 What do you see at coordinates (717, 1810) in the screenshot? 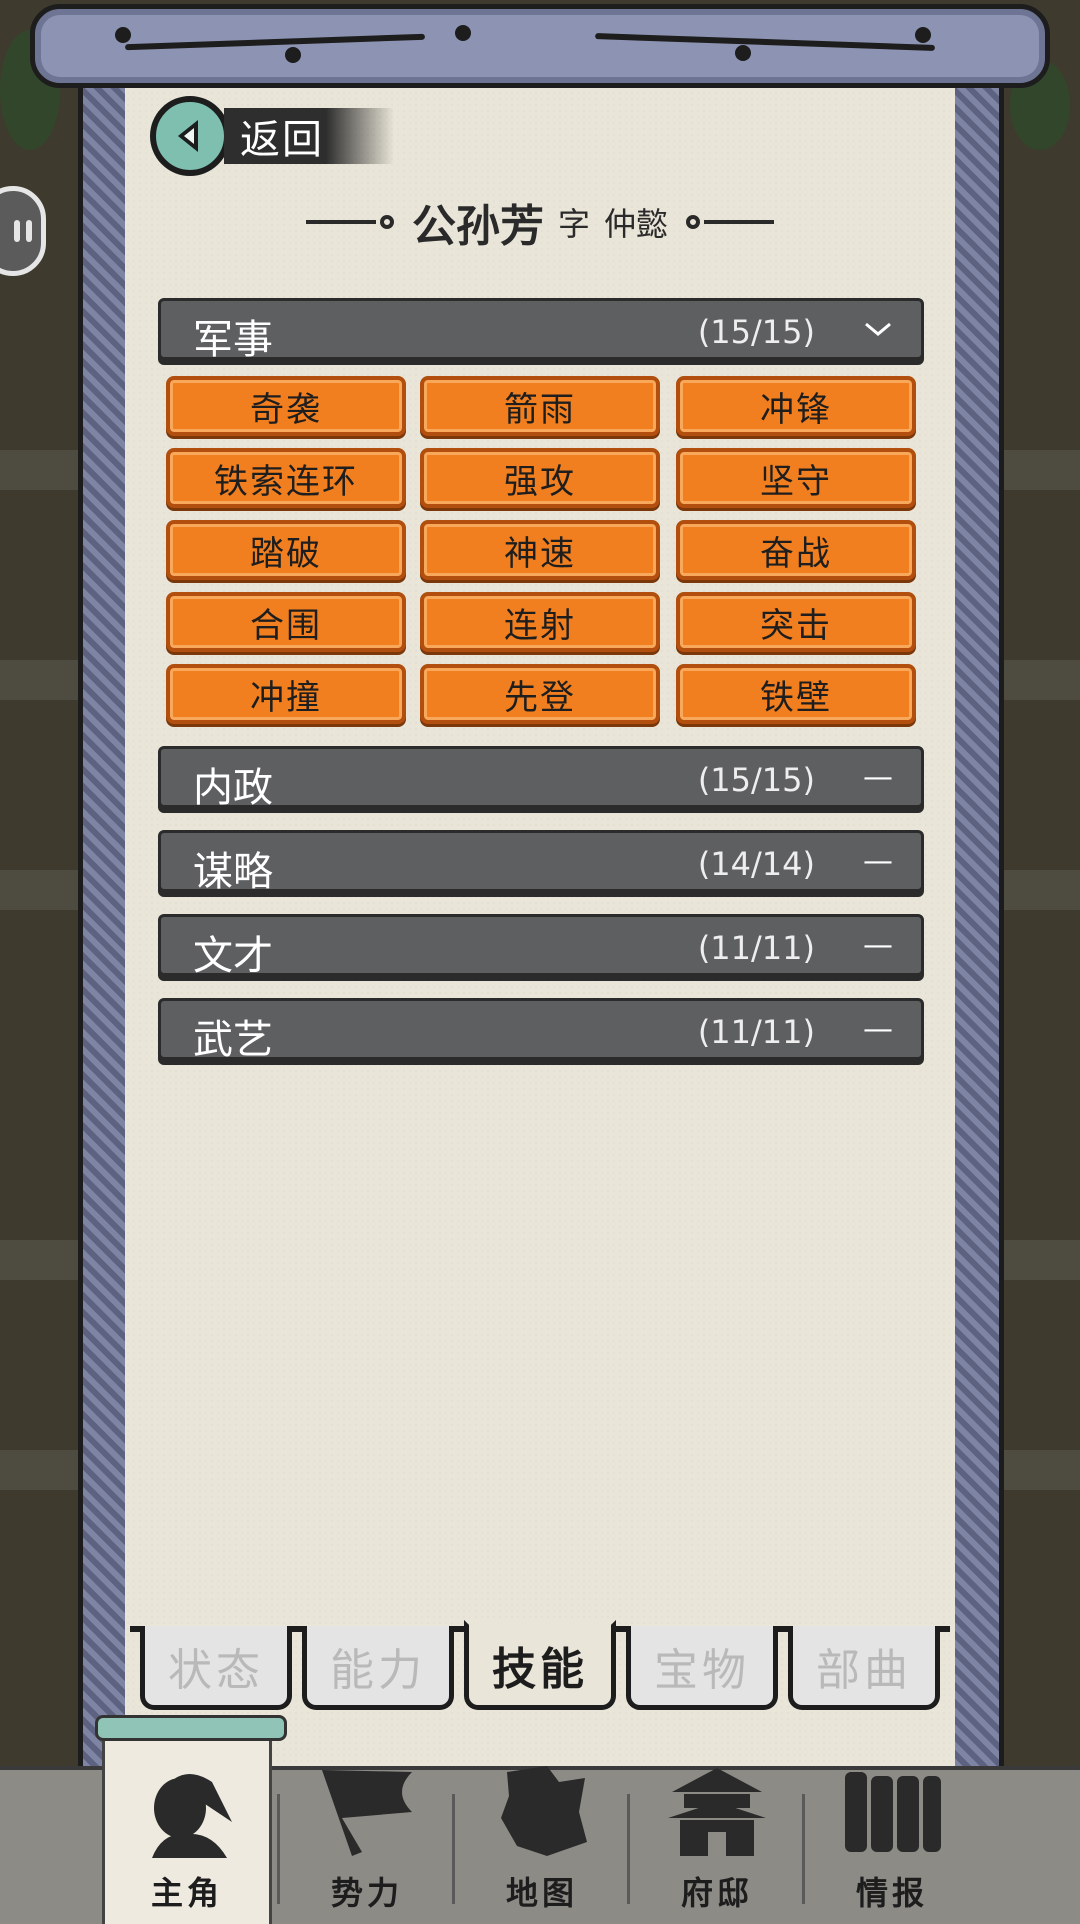
I see `mansion-icon` at bounding box center [717, 1810].